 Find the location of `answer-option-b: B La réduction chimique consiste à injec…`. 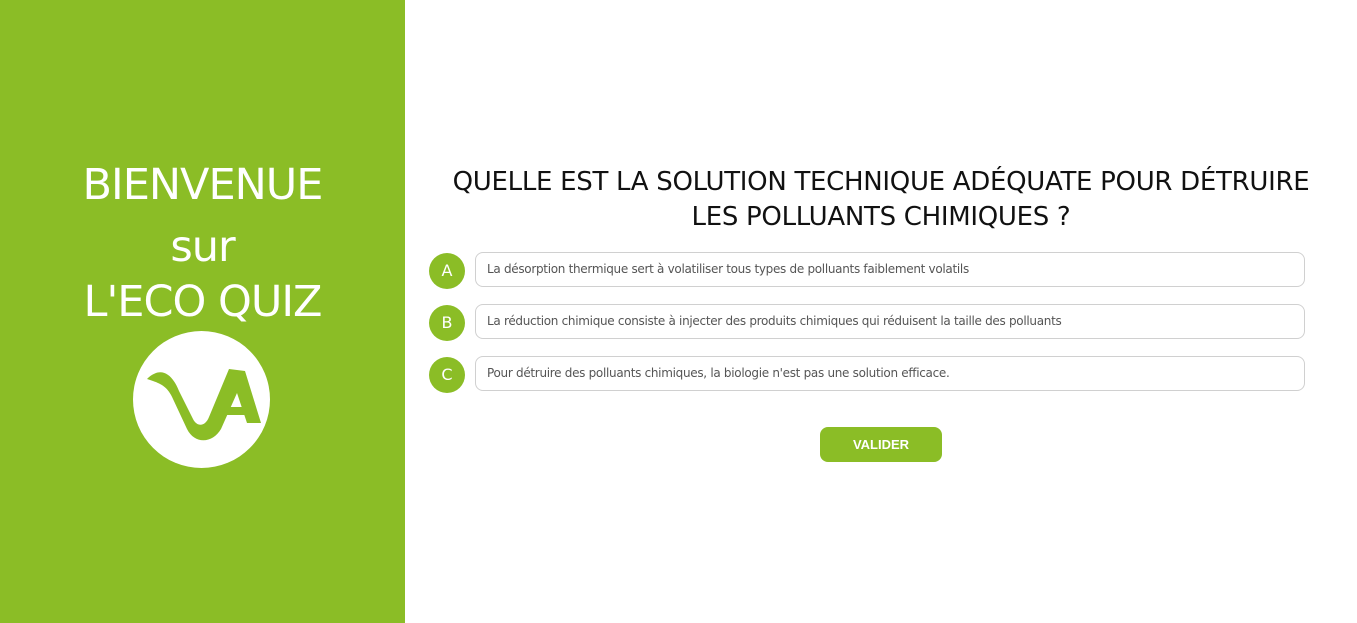

answer-option-b: B La réduction chimique consiste à injec… is located at coordinates (869, 322).